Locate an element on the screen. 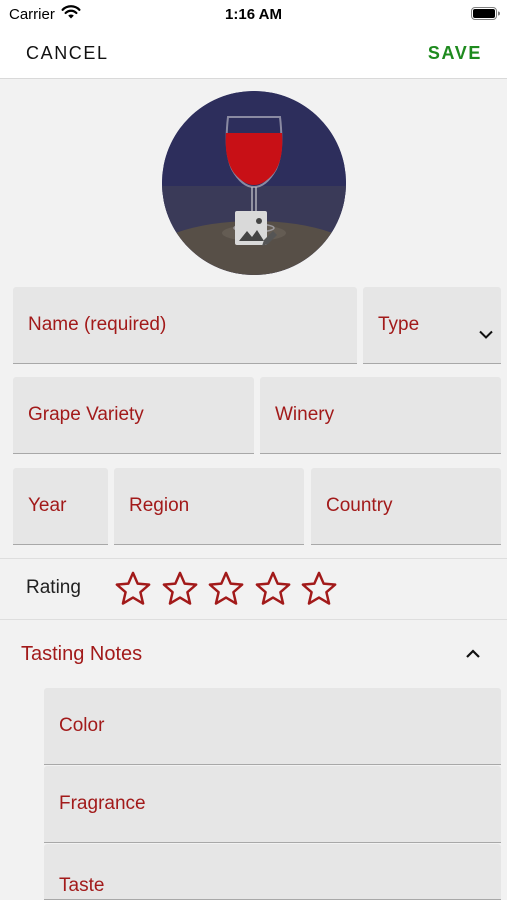  type-select: Type is located at coordinates (432, 325).